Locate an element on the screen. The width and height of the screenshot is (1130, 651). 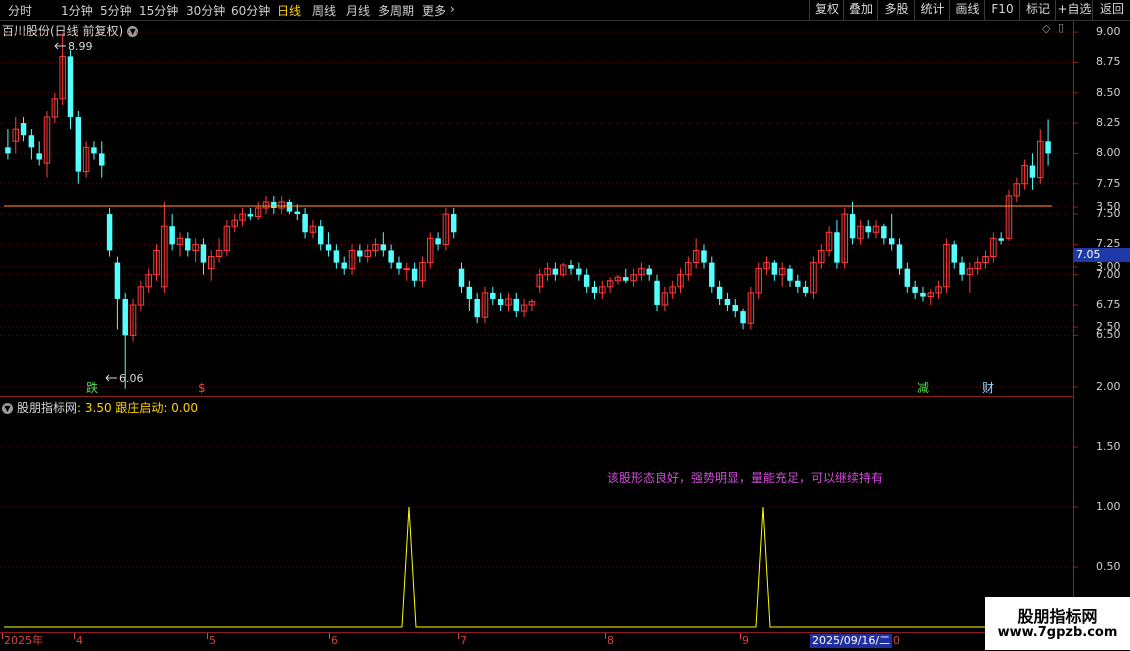
marker-cai: 财 is located at coordinates (988, 388).